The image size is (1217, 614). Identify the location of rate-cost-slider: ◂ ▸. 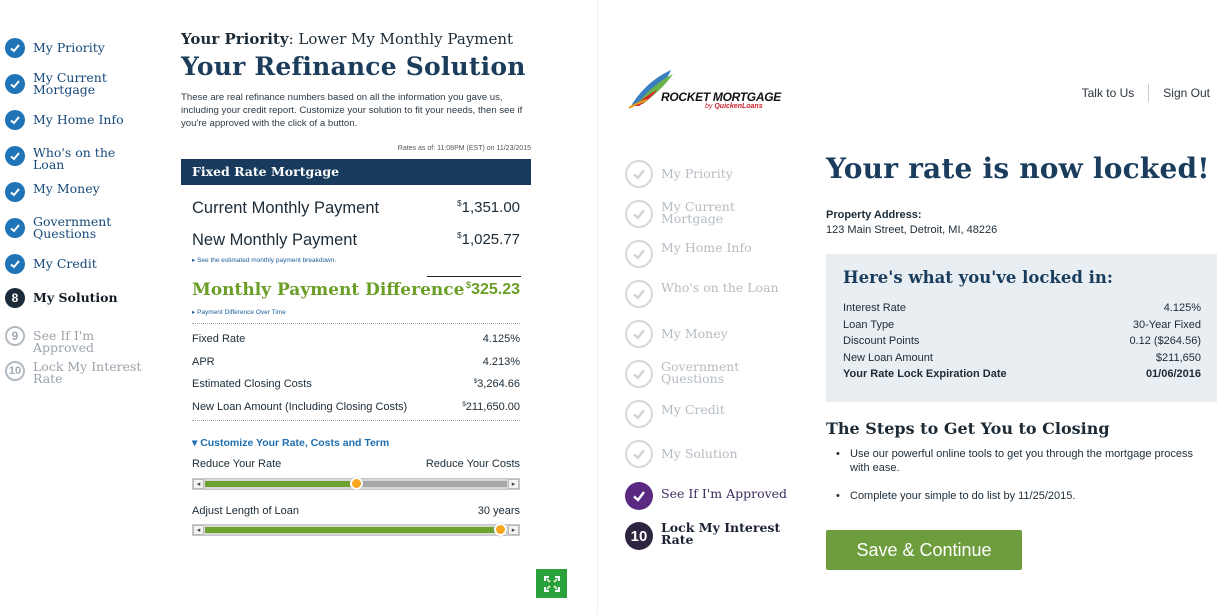
(356, 483).